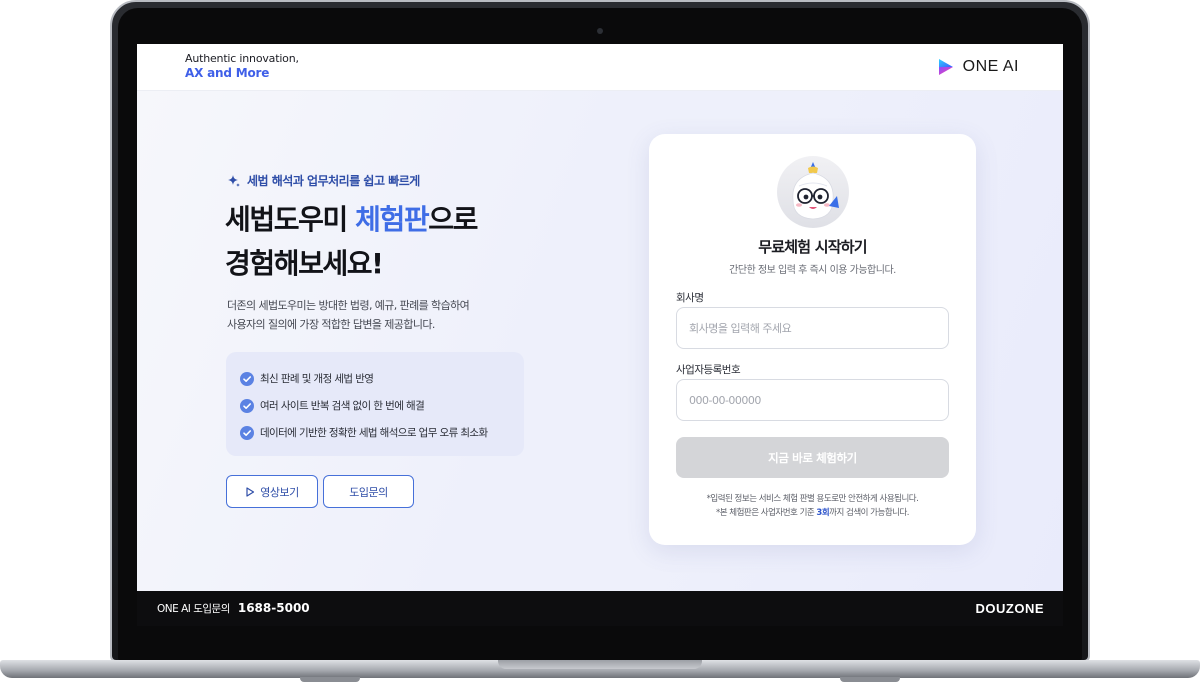 The width and height of the screenshot is (1200, 688). Describe the element at coordinates (317, 379) in the screenshot. I see `feature-text: 최신 판례 및 개정 세법 반영` at that location.